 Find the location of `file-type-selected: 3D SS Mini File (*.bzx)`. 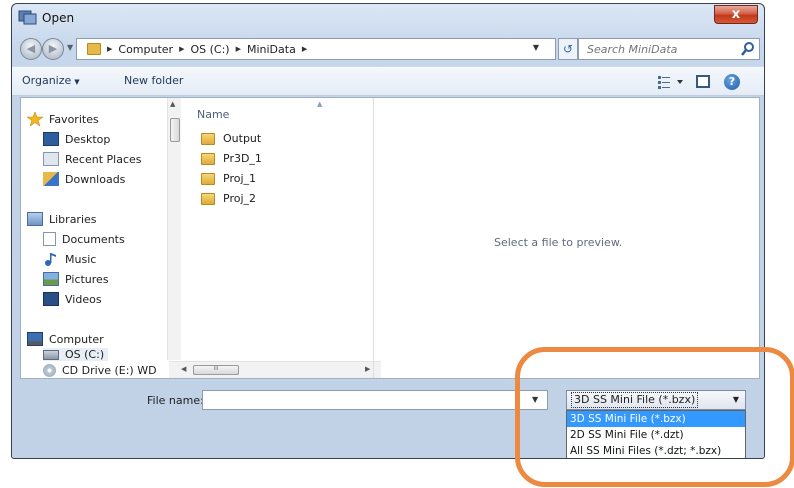

file-type-selected: 3D SS Mini File (*.bzx) is located at coordinates (635, 400).